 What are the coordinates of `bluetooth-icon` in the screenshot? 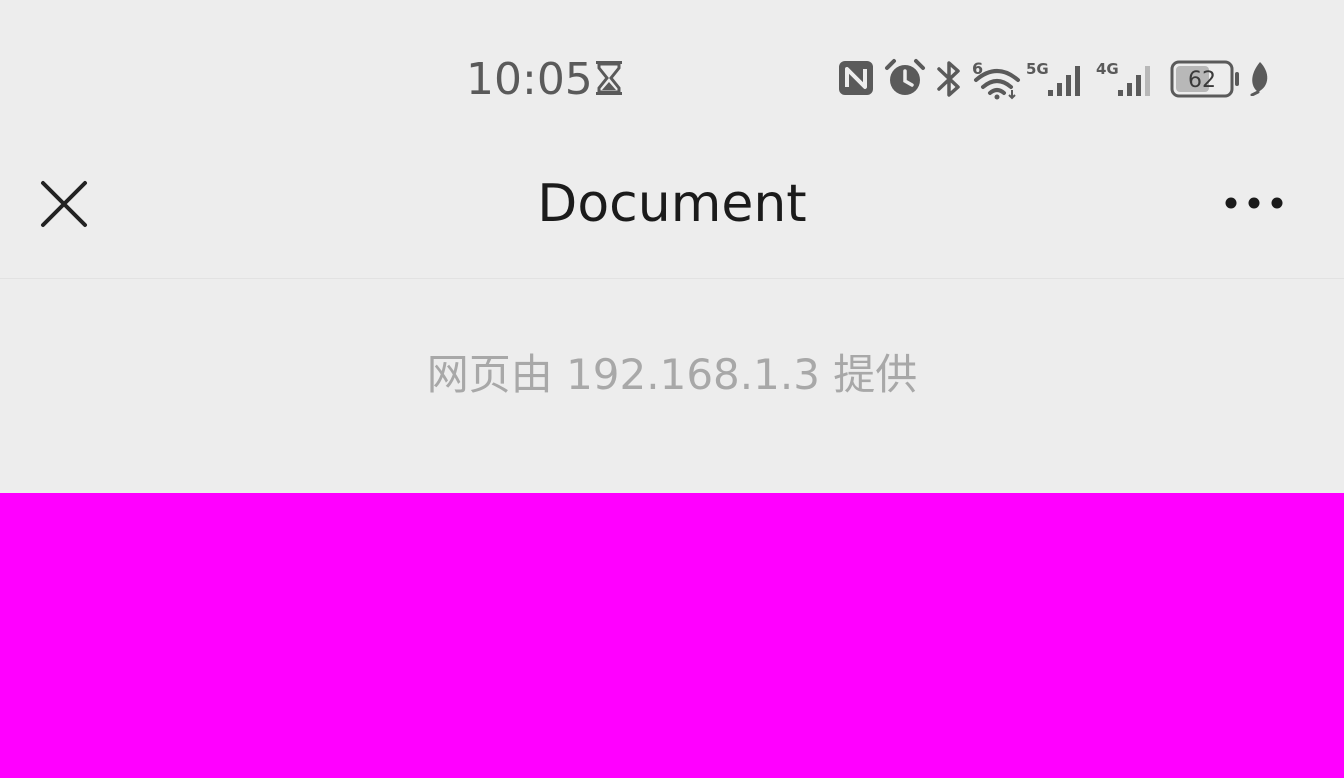 It's located at (948, 79).